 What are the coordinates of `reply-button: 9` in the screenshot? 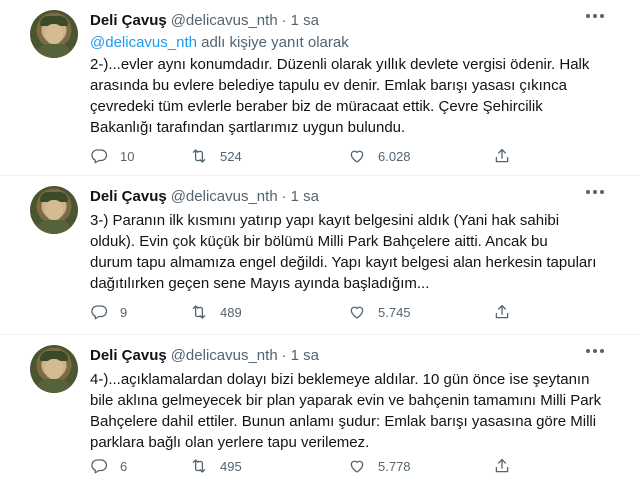 It's located at (108, 312).